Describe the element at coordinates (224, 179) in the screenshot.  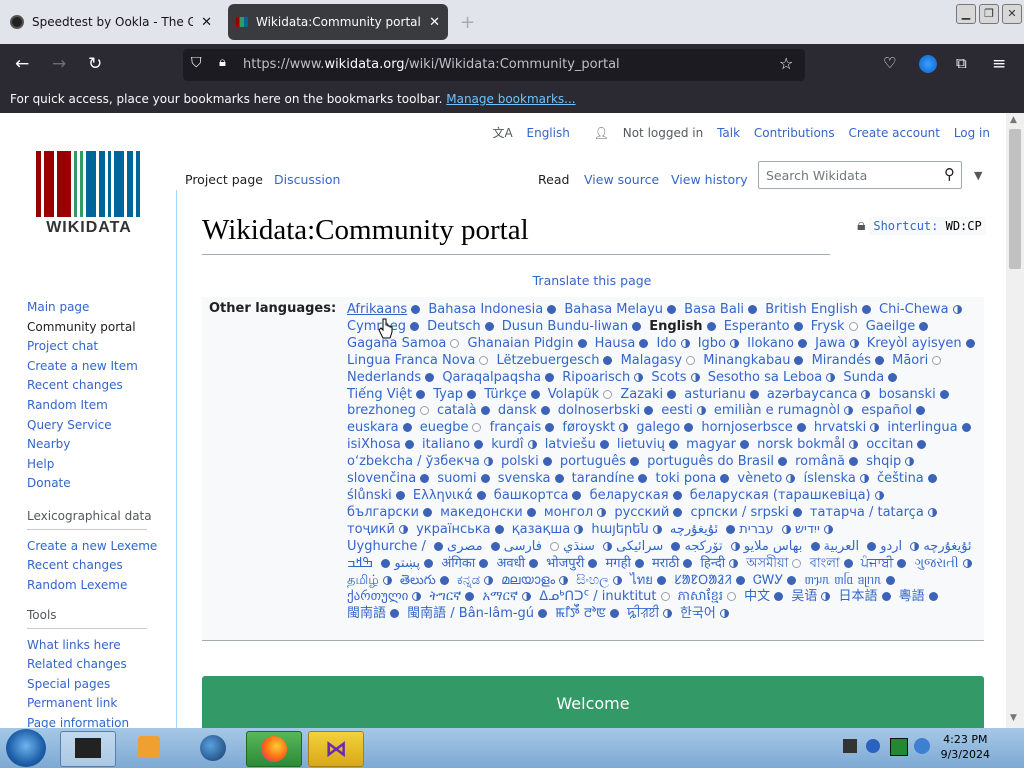
I see `tab-project-page: Project page` at that location.